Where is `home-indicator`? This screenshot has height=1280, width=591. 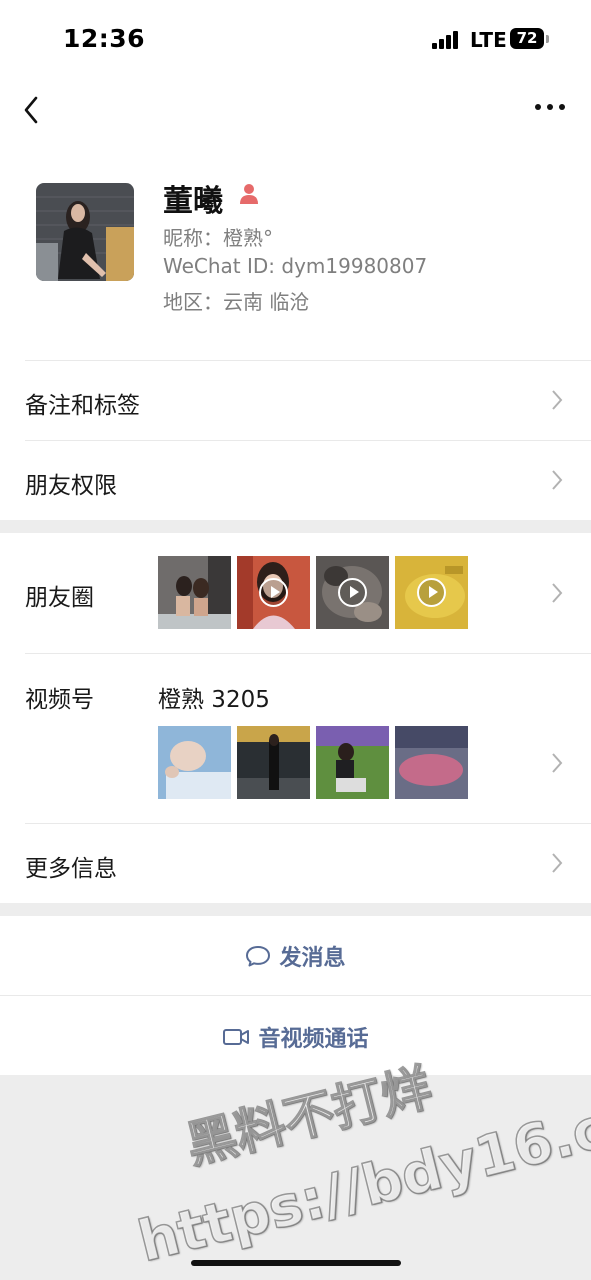
home-indicator is located at coordinates (296, 1263).